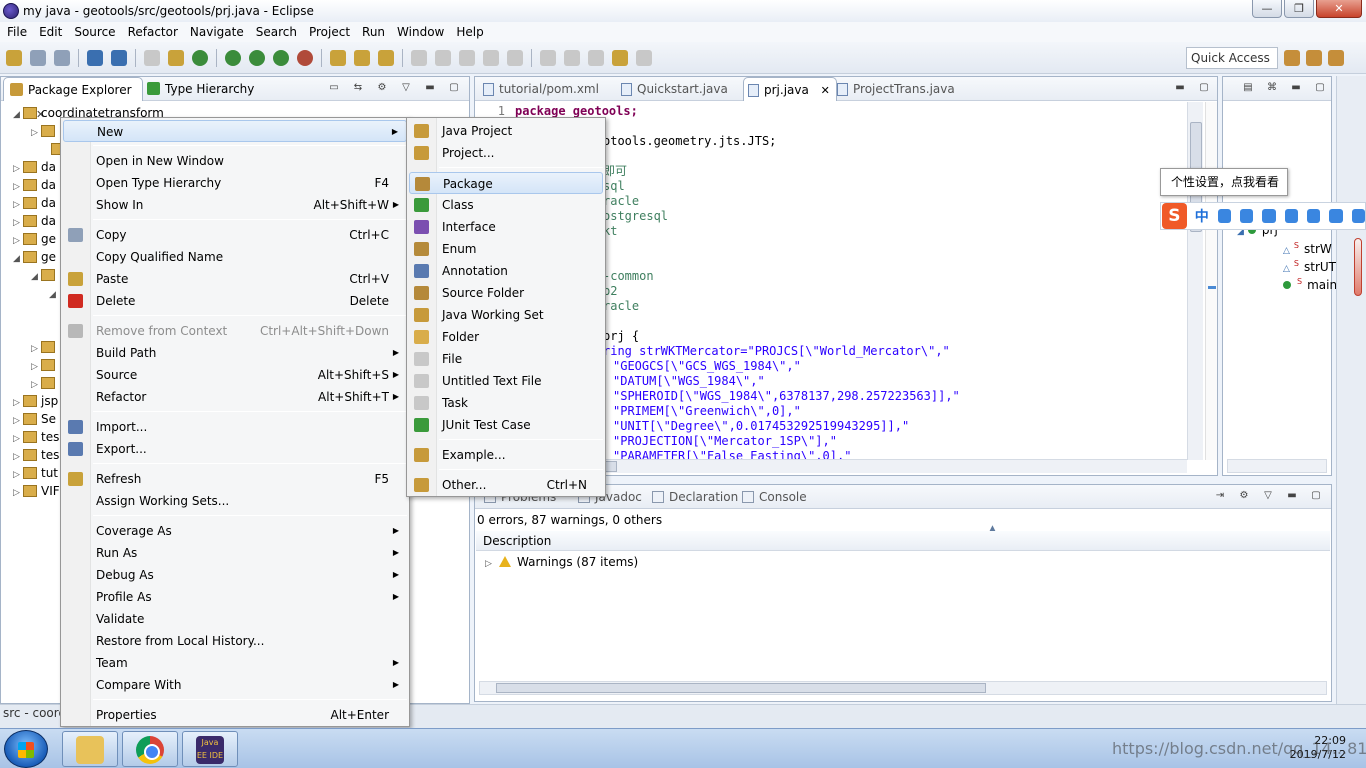  I want to click on tree-item: ▷ VIF, so click(36, 491).